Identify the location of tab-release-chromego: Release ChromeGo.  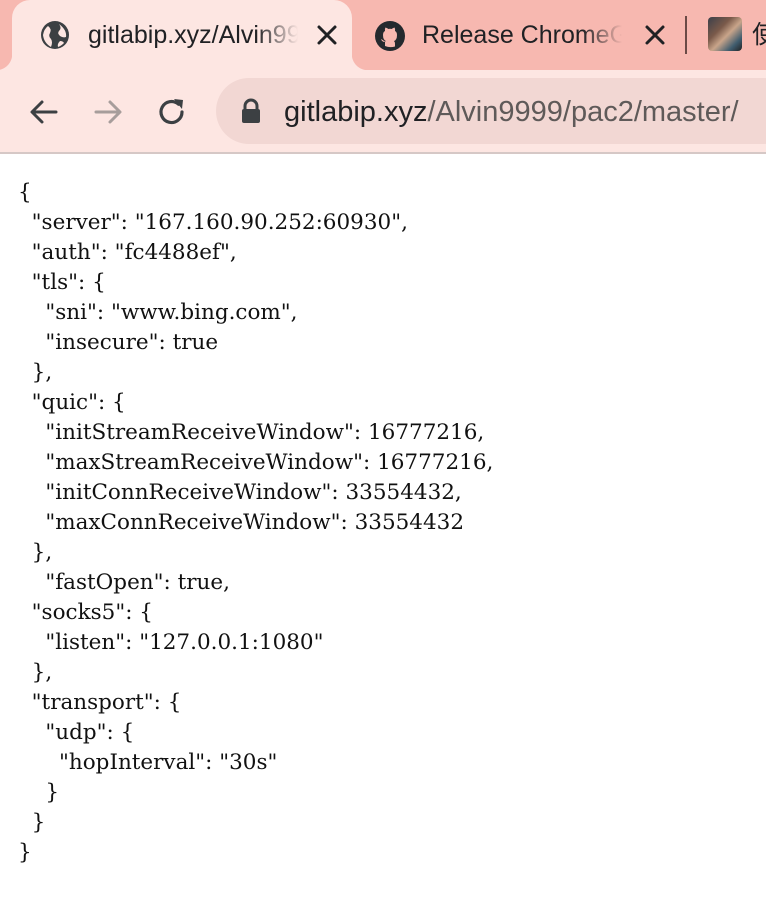
(517, 35).